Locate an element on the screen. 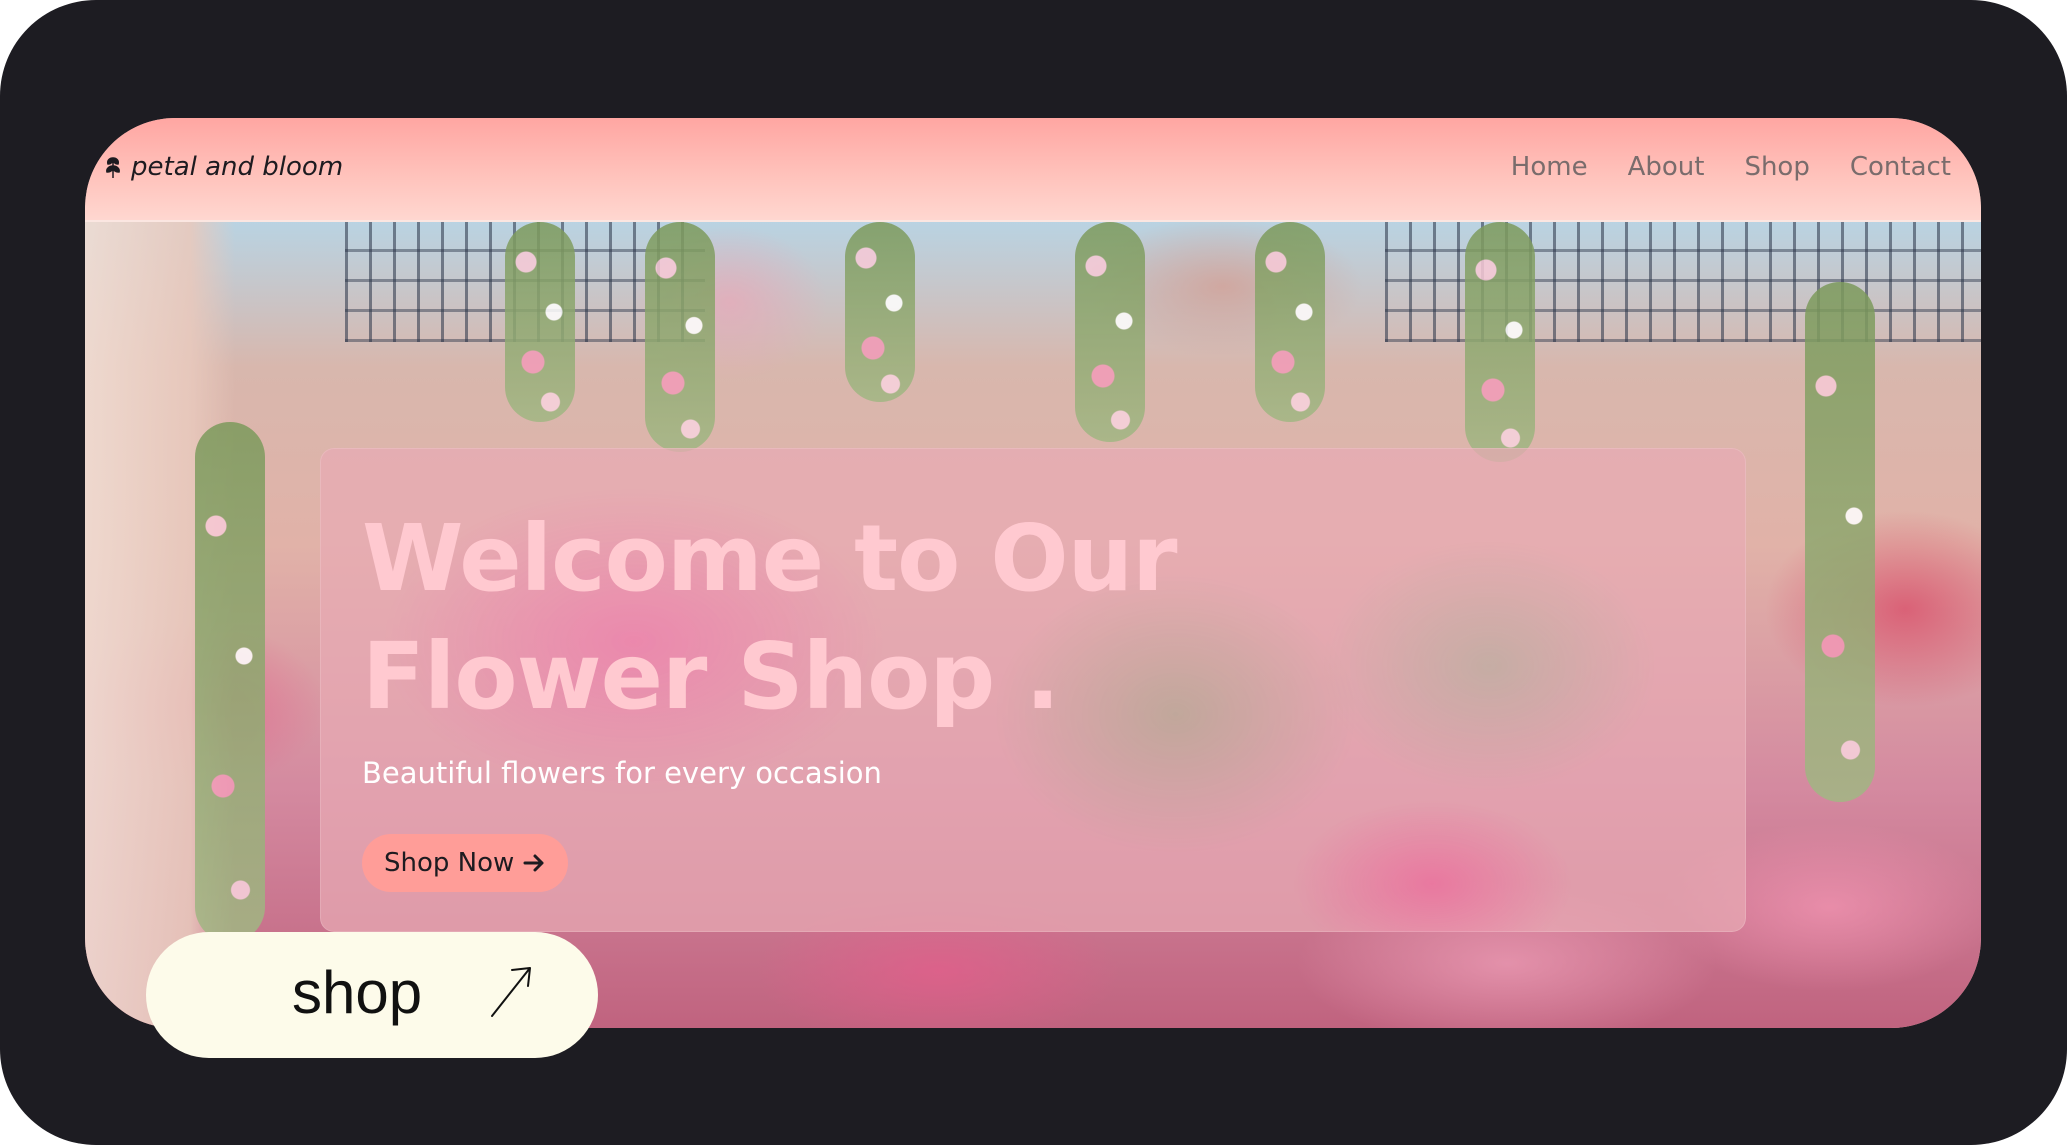 The height and width of the screenshot is (1145, 2067). shop-now-button: Shop Now is located at coordinates (465, 863).